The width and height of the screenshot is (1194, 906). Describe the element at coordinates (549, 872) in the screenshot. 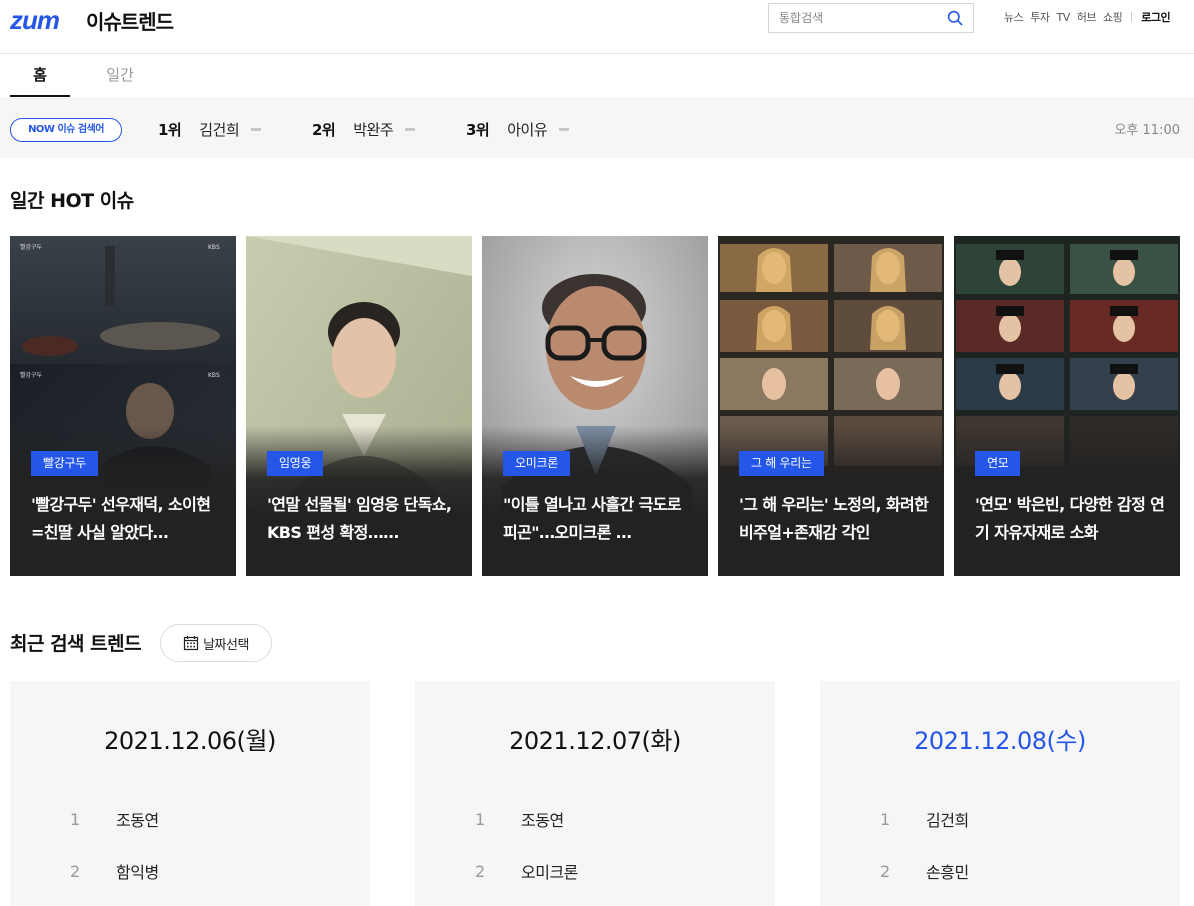

I see `trend-keyword: 오미크론` at that location.